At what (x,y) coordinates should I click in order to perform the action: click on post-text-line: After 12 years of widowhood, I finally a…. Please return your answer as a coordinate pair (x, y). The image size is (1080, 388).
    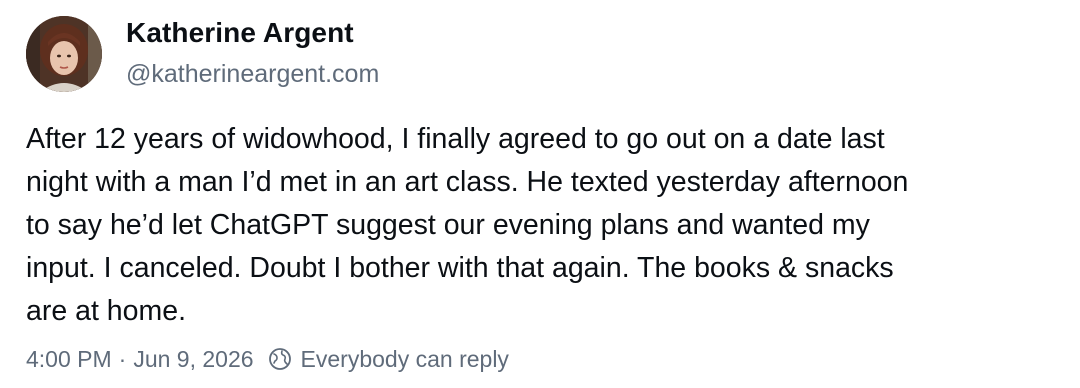
    Looking at the image, I should click on (455, 139).